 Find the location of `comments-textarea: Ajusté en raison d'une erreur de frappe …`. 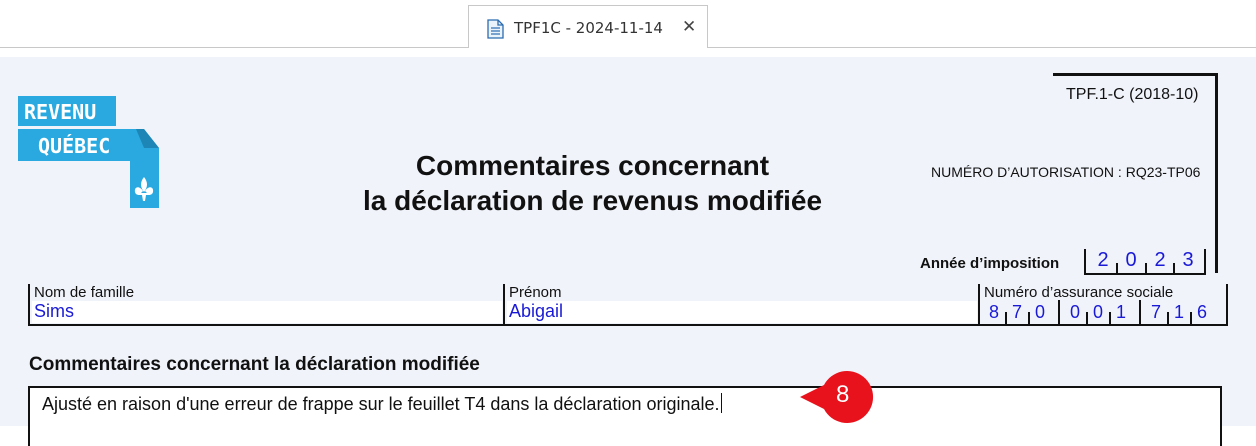

comments-textarea: Ajusté en raison d'une erreur de frappe … is located at coordinates (625, 416).